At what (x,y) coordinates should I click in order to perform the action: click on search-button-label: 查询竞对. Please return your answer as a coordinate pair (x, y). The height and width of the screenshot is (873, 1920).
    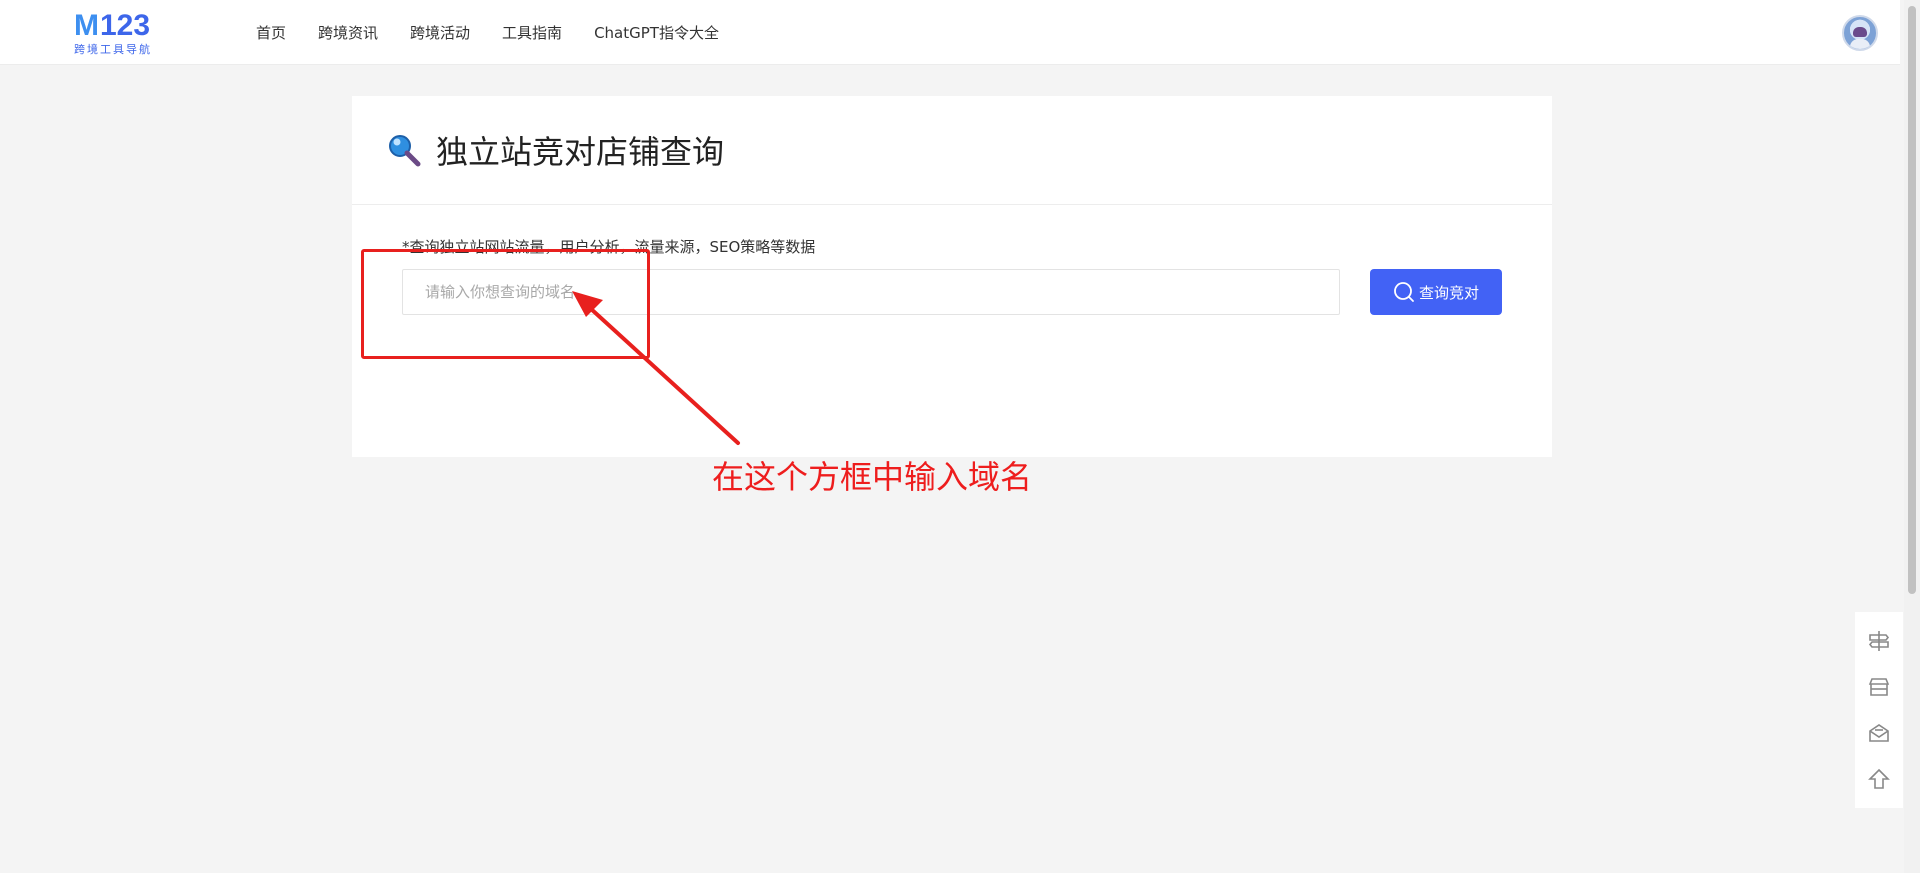
    Looking at the image, I should click on (1448, 292).